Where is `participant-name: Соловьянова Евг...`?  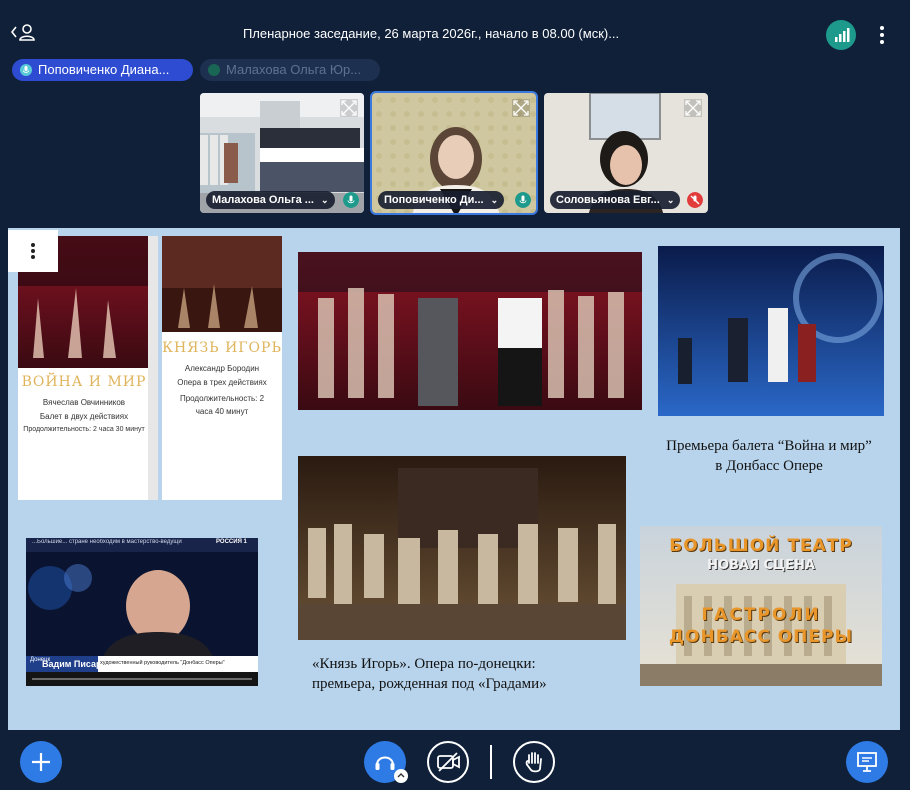
participant-name: Соловьянова Евг... is located at coordinates (608, 200).